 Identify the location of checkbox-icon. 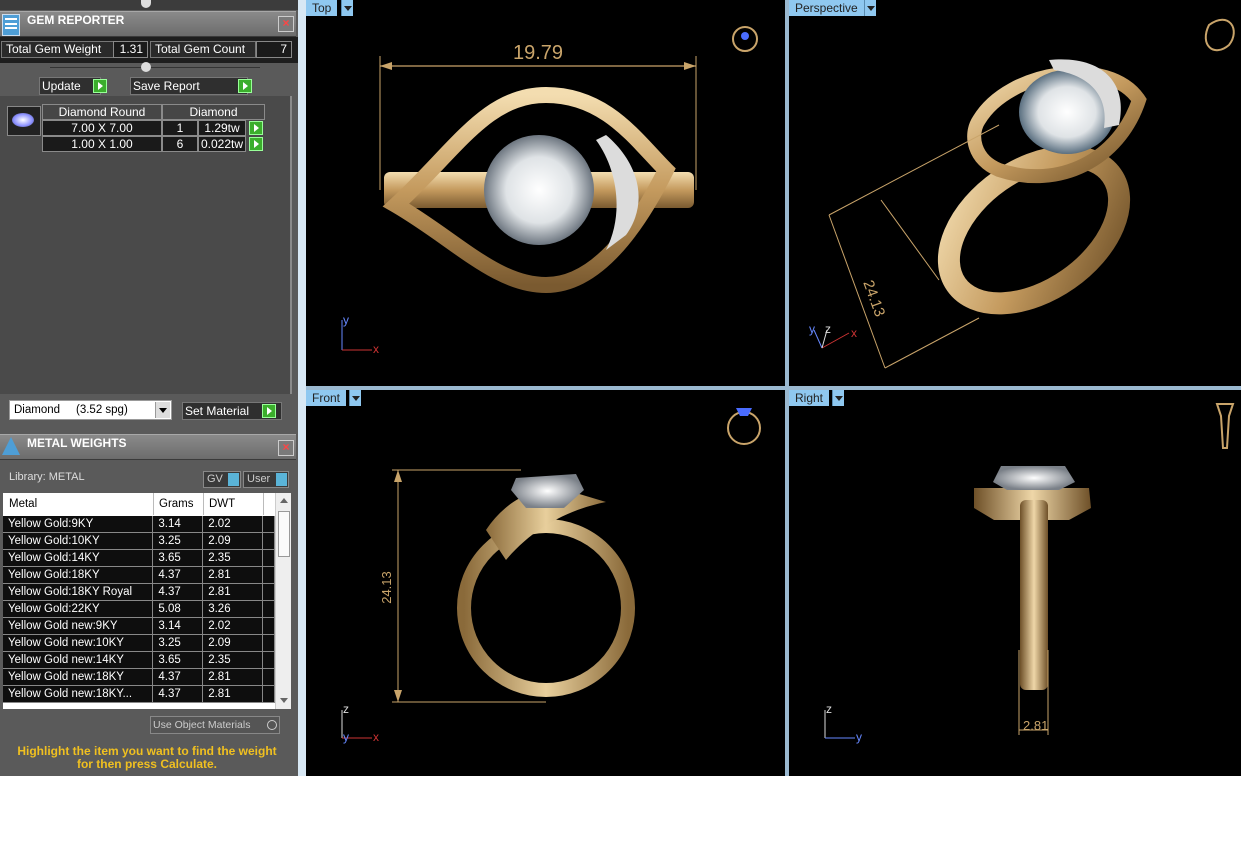
(272, 725).